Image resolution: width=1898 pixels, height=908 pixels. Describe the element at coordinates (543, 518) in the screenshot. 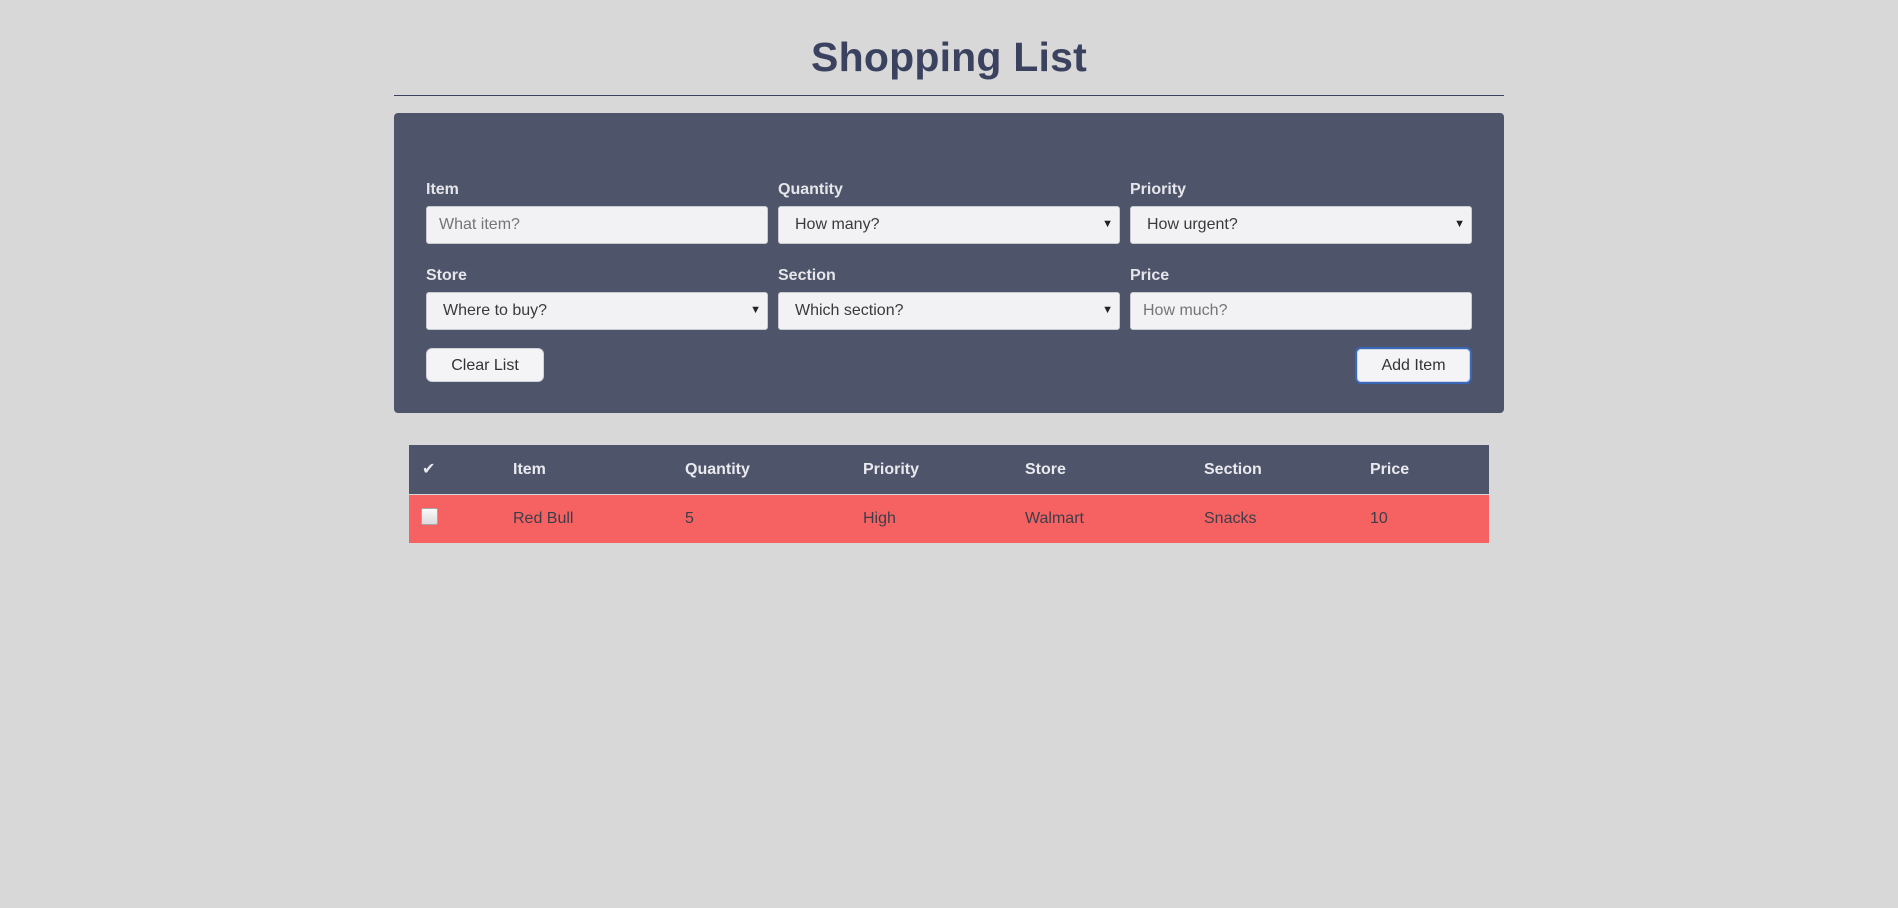

I see `row-item: Red Bull` at that location.